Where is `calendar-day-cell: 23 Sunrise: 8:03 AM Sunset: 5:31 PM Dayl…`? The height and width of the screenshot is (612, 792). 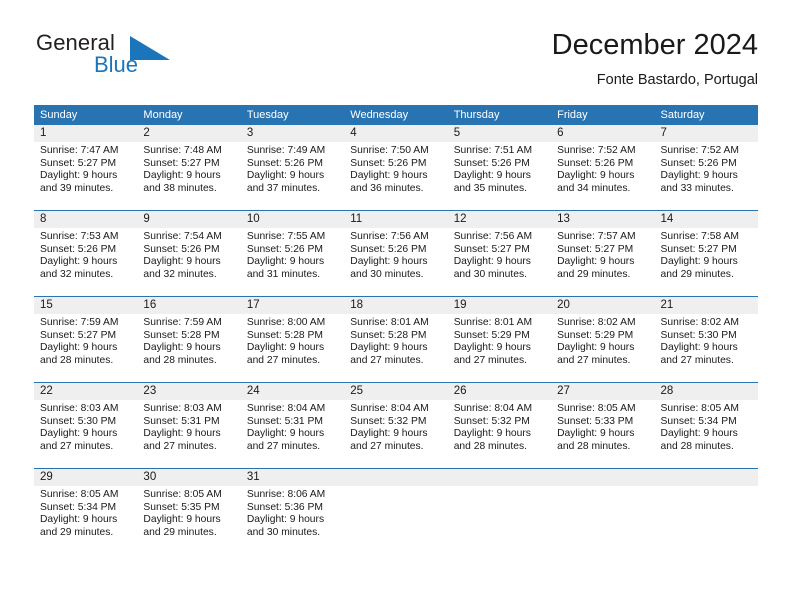
calendar-day-cell: 23 Sunrise: 8:03 AM Sunset: 5:31 PM Dayl… is located at coordinates (189, 421).